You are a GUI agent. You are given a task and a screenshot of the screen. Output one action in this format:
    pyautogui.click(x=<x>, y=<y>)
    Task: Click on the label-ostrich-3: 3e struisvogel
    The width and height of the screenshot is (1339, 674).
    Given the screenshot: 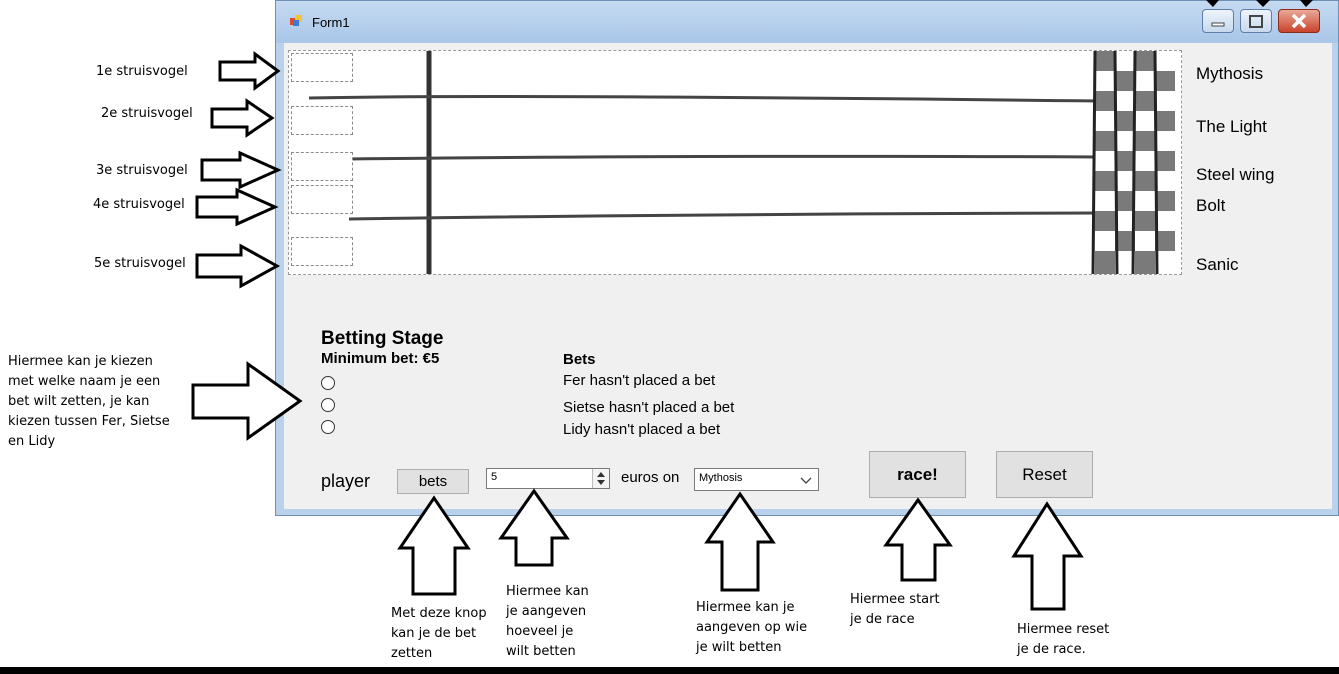 What is the action you would take?
    pyautogui.click(x=142, y=170)
    